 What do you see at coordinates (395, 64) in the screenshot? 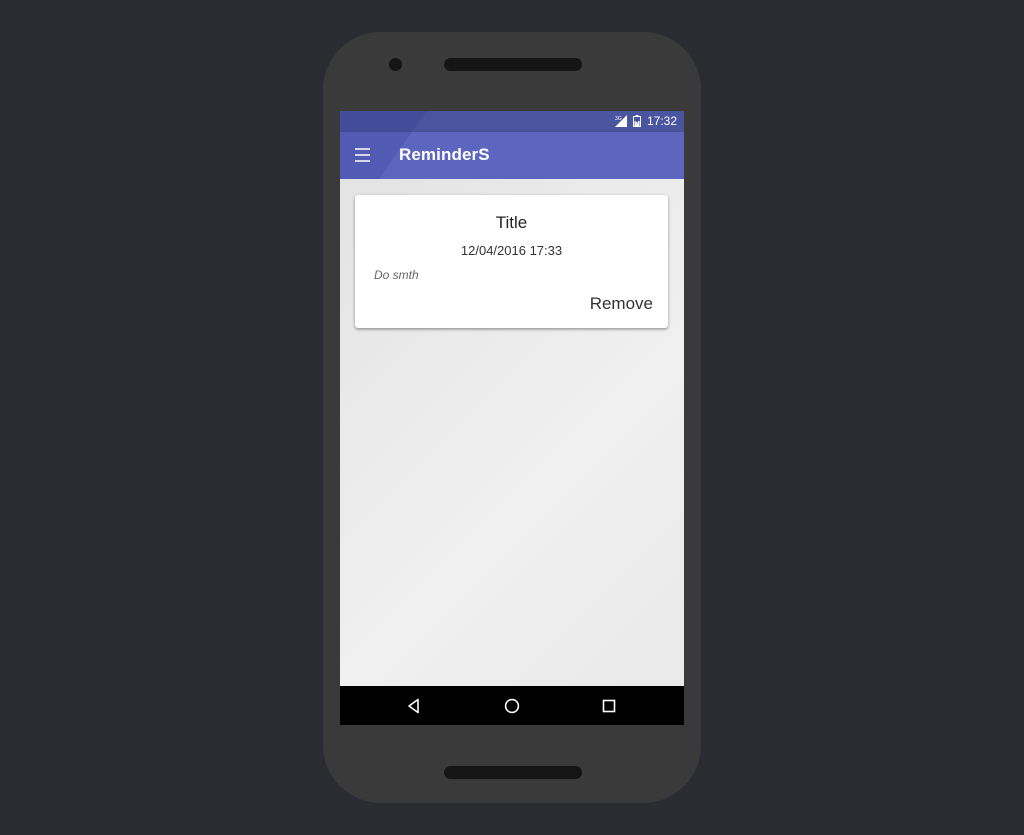
I see `front-camera` at bounding box center [395, 64].